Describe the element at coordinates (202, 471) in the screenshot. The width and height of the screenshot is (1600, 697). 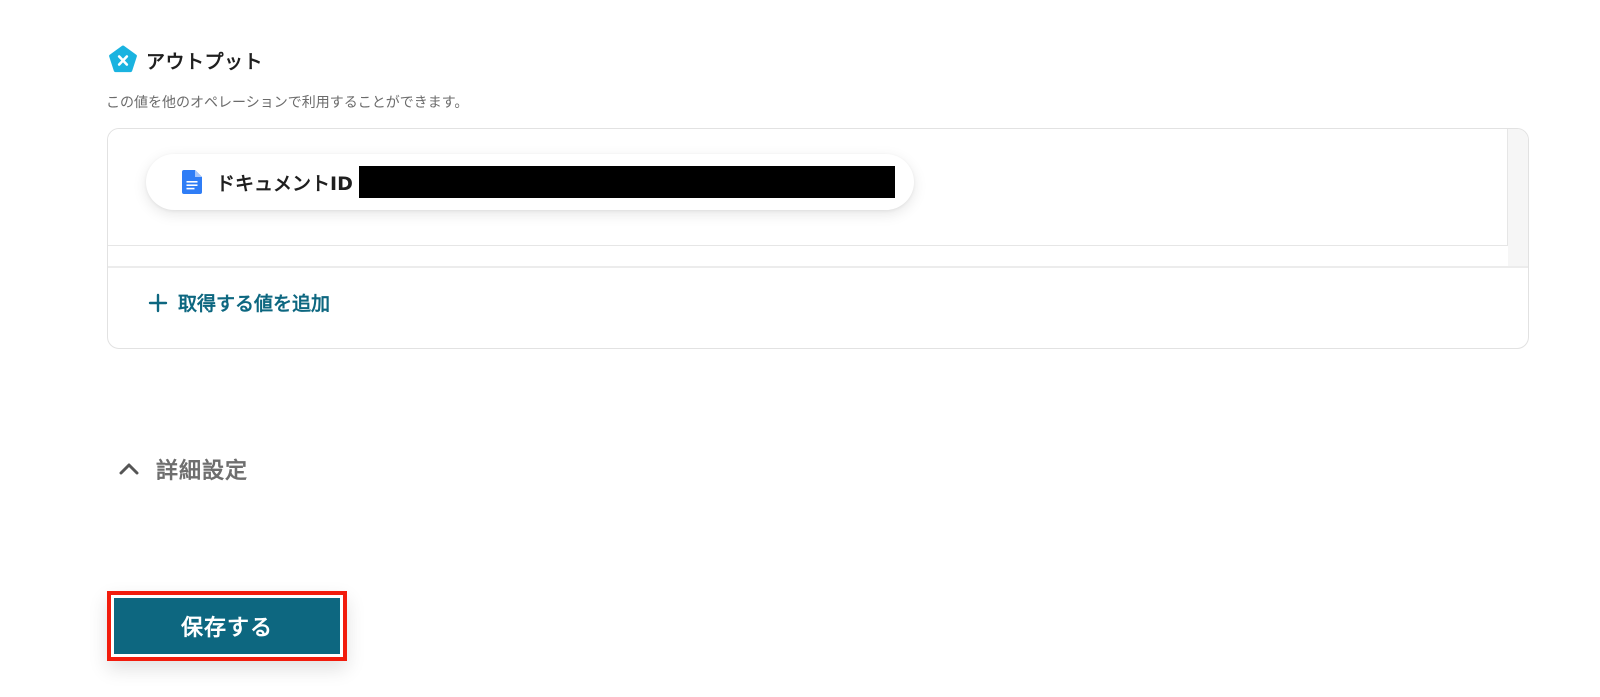
I see `details-settings-label: 詳細設定` at that location.